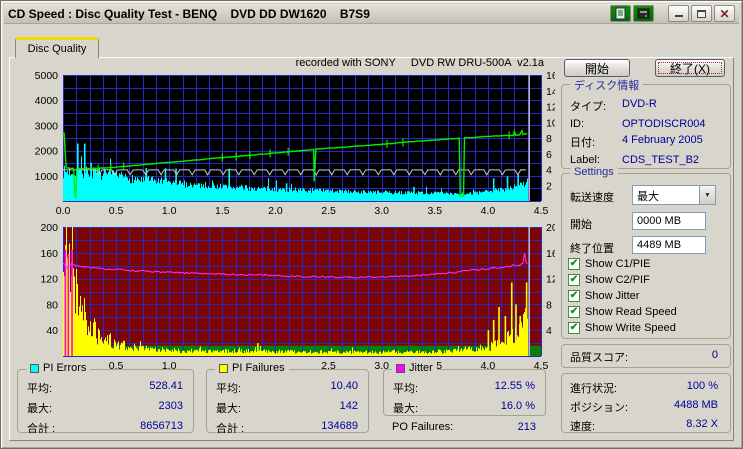 Image resolution: width=743 pixels, height=449 pixels. I want to click on stat-row: 最大: 2303, so click(105, 408).